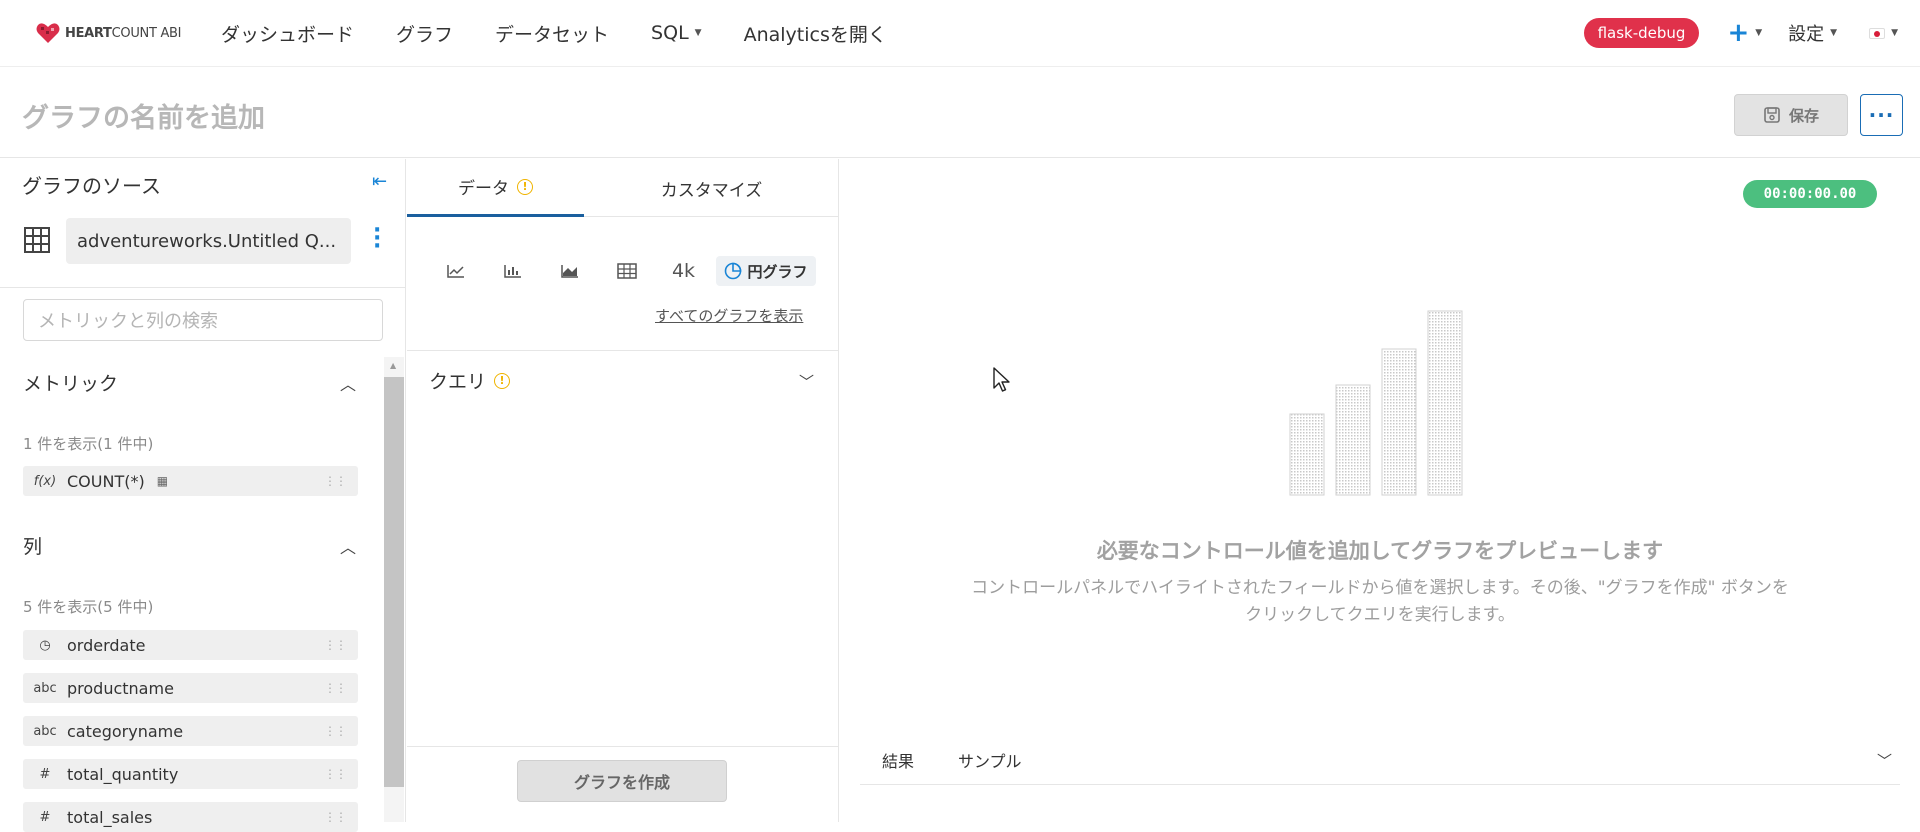 The height and width of the screenshot is (832, 1920). What do you see at coordinates (960, 113) in the screenshot?
I see `chart-title-bar: グラフの名前を追加 保存 ···` at bounding box center [960, 113].